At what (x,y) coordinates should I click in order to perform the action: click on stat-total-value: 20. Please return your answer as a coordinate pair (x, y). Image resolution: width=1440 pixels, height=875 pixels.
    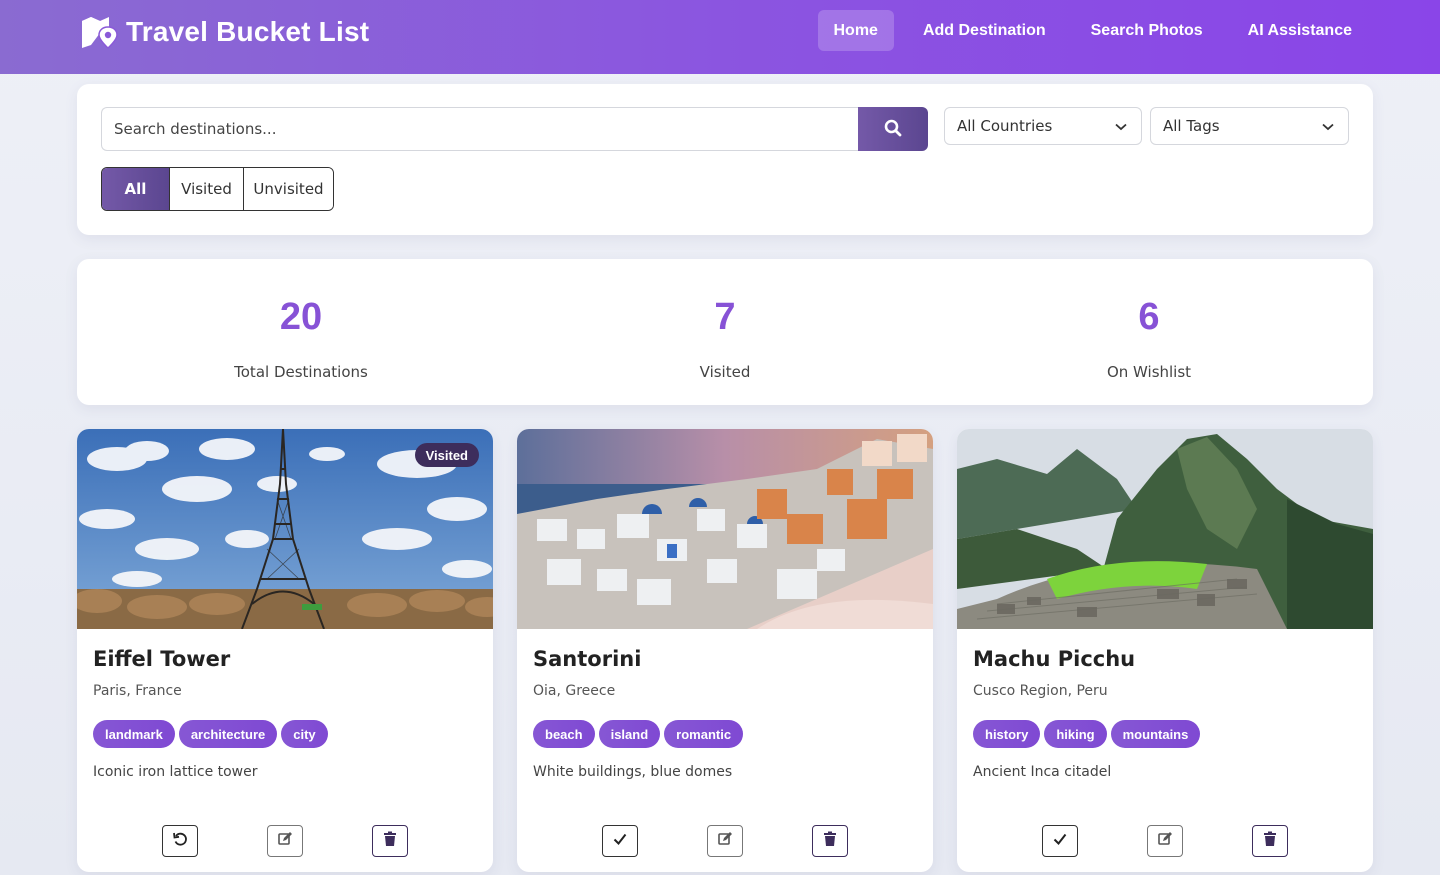
    Looking at the image, I should click on (301, 317).